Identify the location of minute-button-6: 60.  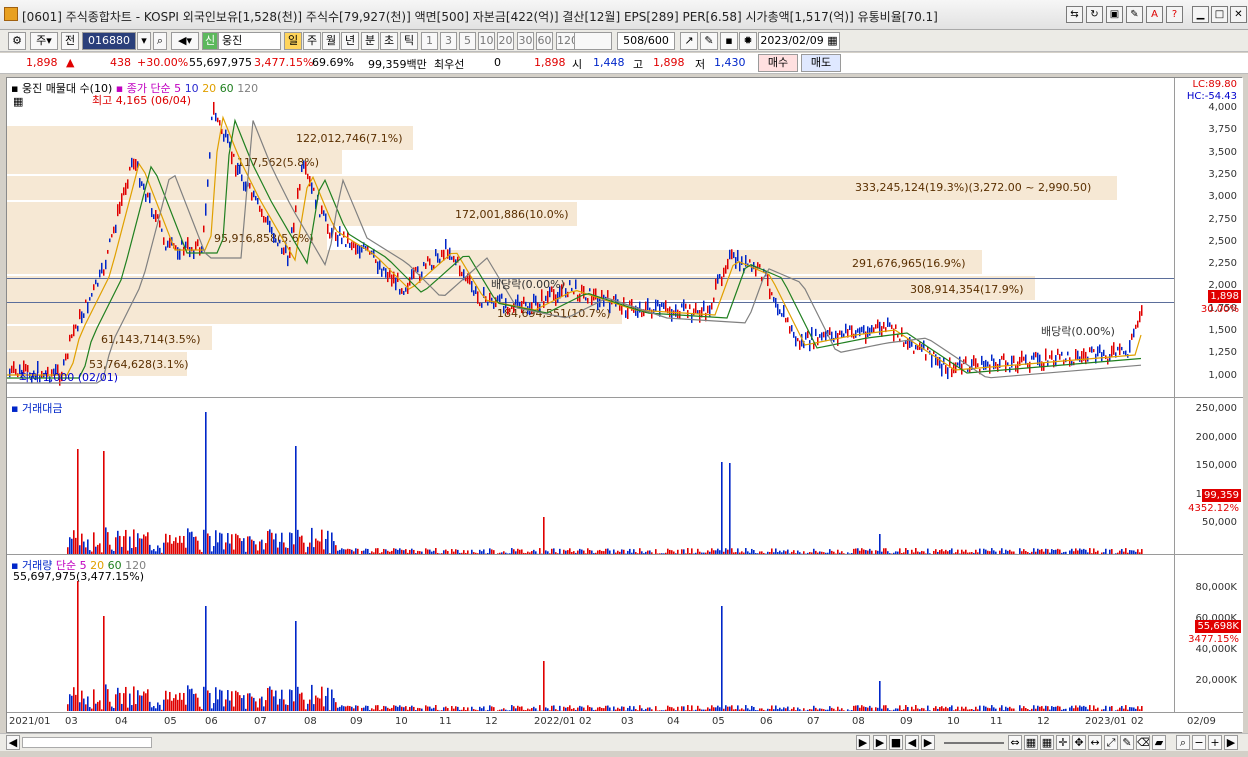
(544, 41).